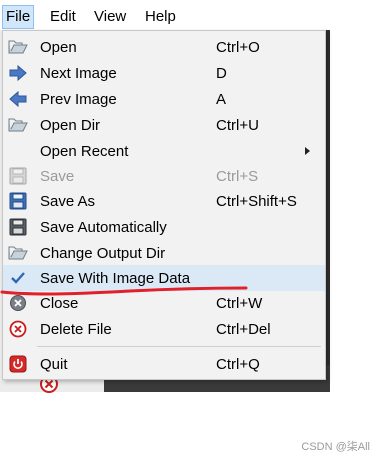  I want to click on power-icon, so click(18, 364).